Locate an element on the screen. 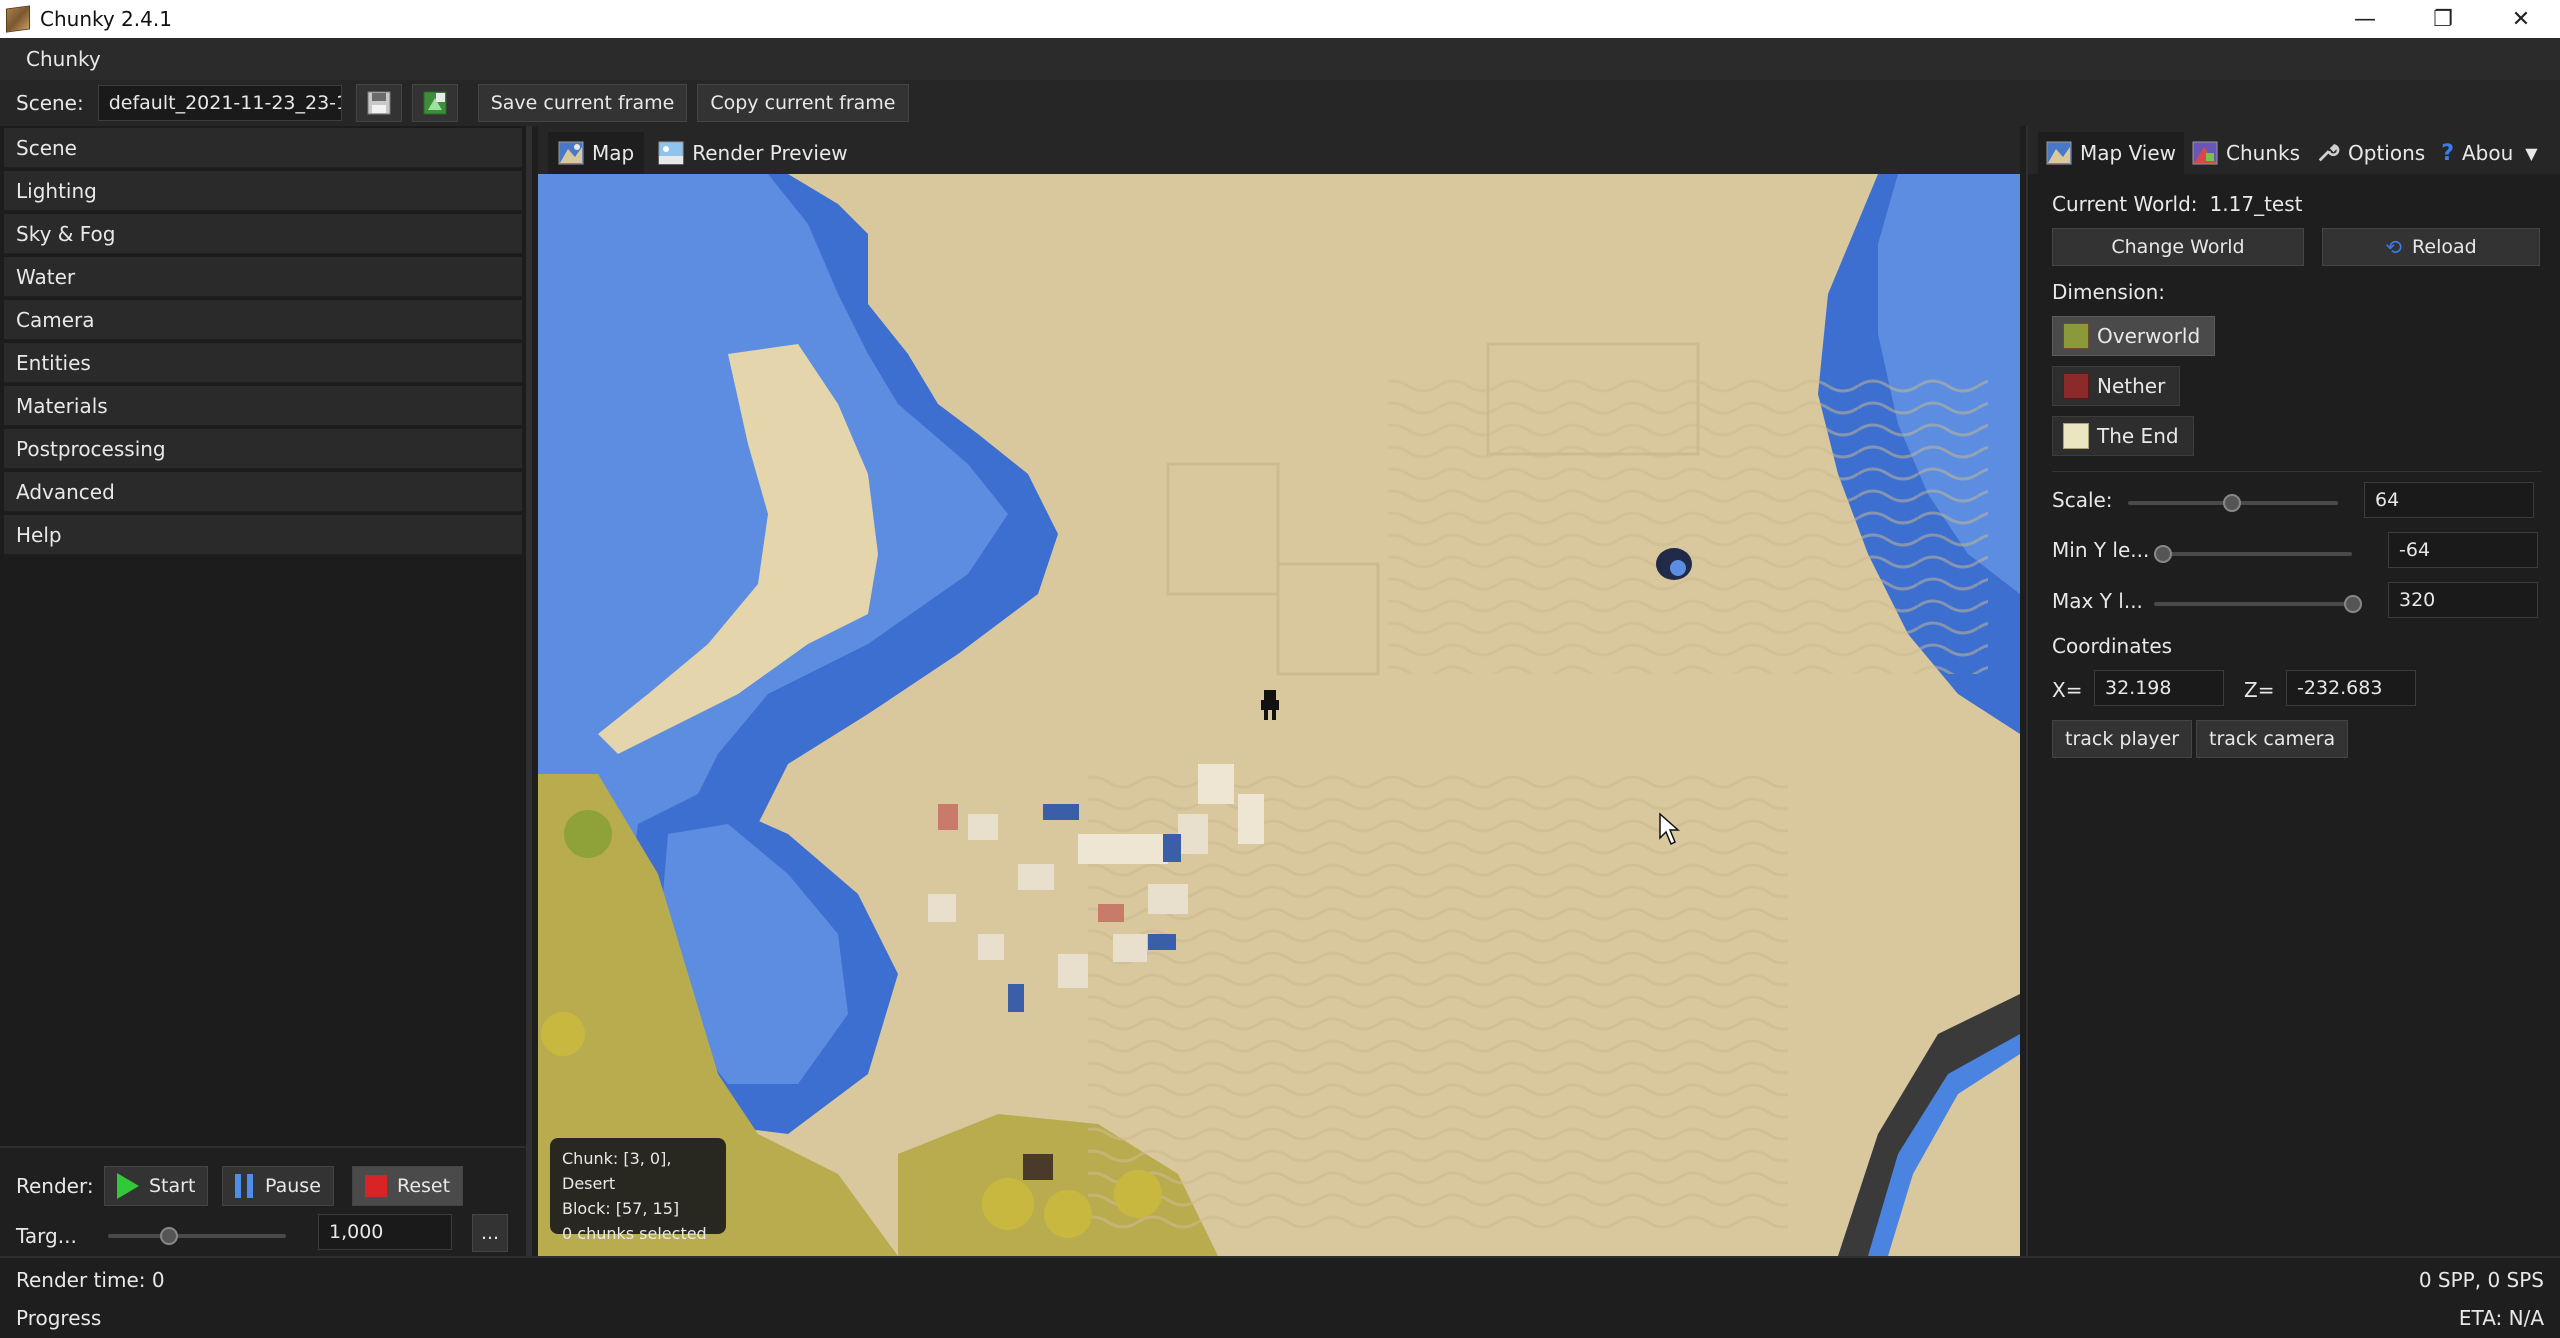 The image size is (2560, 1338). load-scene-icon is located at coordinates (435, 103).